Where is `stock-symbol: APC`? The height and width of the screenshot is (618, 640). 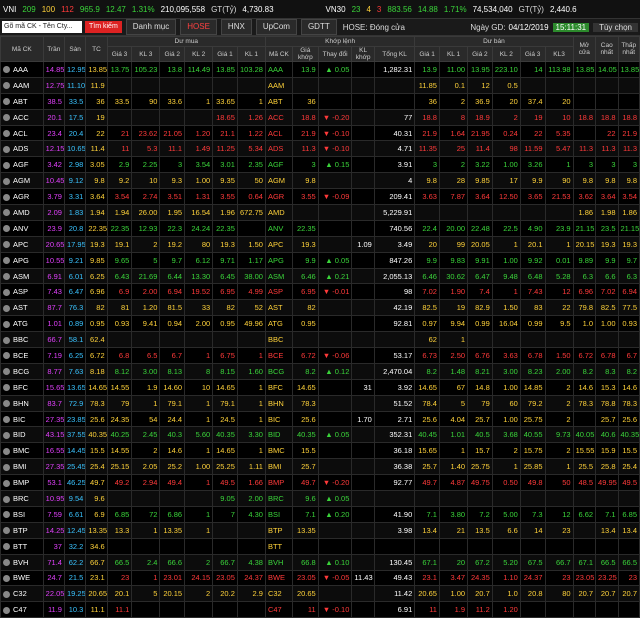
stock-symbol: APC is located at coordinates (22, 244).